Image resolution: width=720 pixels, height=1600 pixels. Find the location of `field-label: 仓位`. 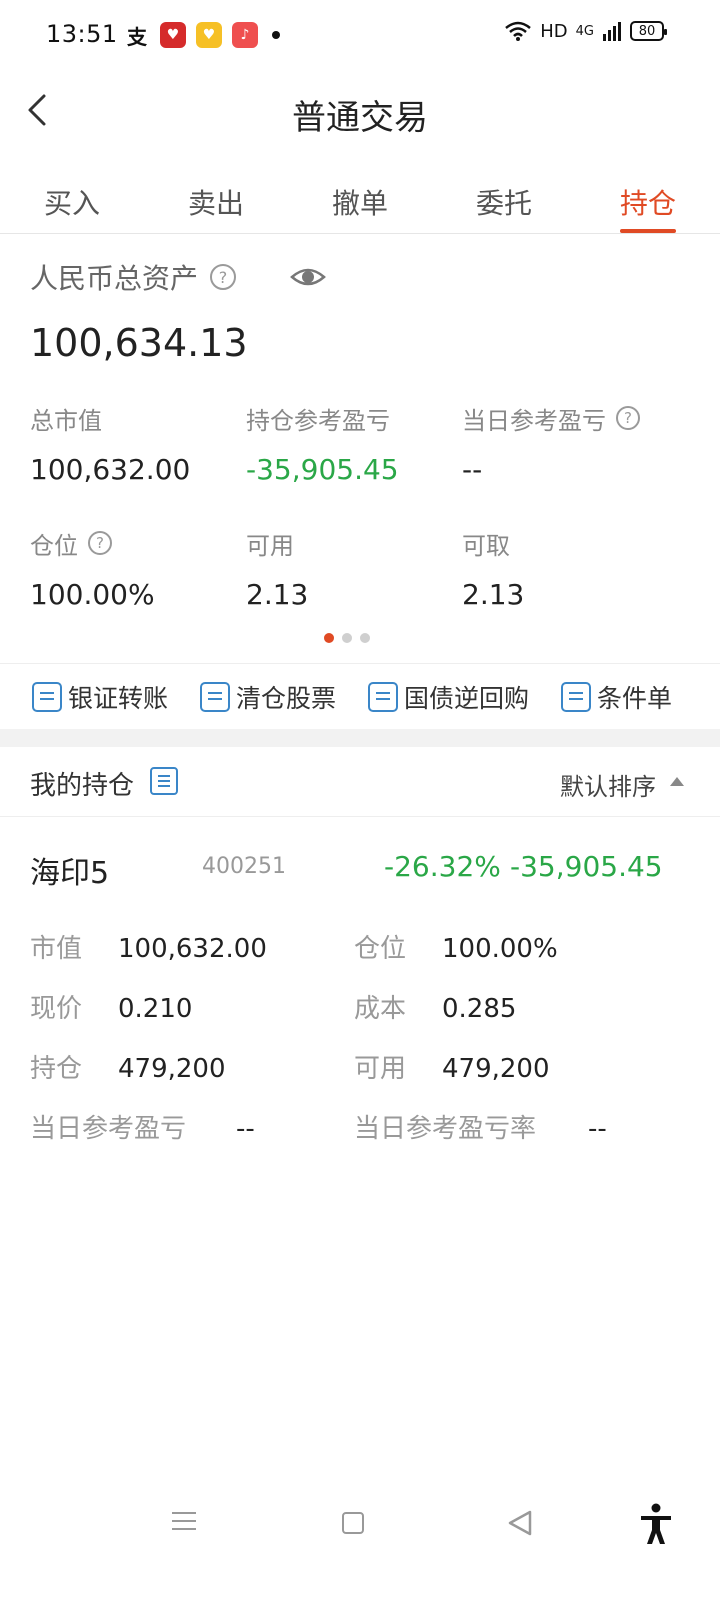

field-label: 仓位 is located at coordinates (380, 949).